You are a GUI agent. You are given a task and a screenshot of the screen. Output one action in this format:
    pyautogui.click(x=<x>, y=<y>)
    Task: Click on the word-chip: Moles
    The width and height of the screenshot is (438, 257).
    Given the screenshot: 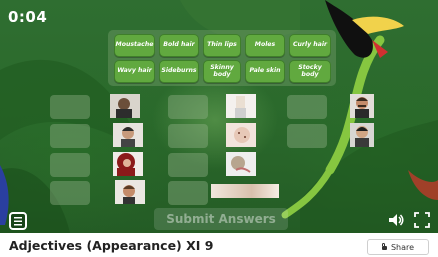 What is the action you would take?
    pyautogui.click(x=265, y=45)
    